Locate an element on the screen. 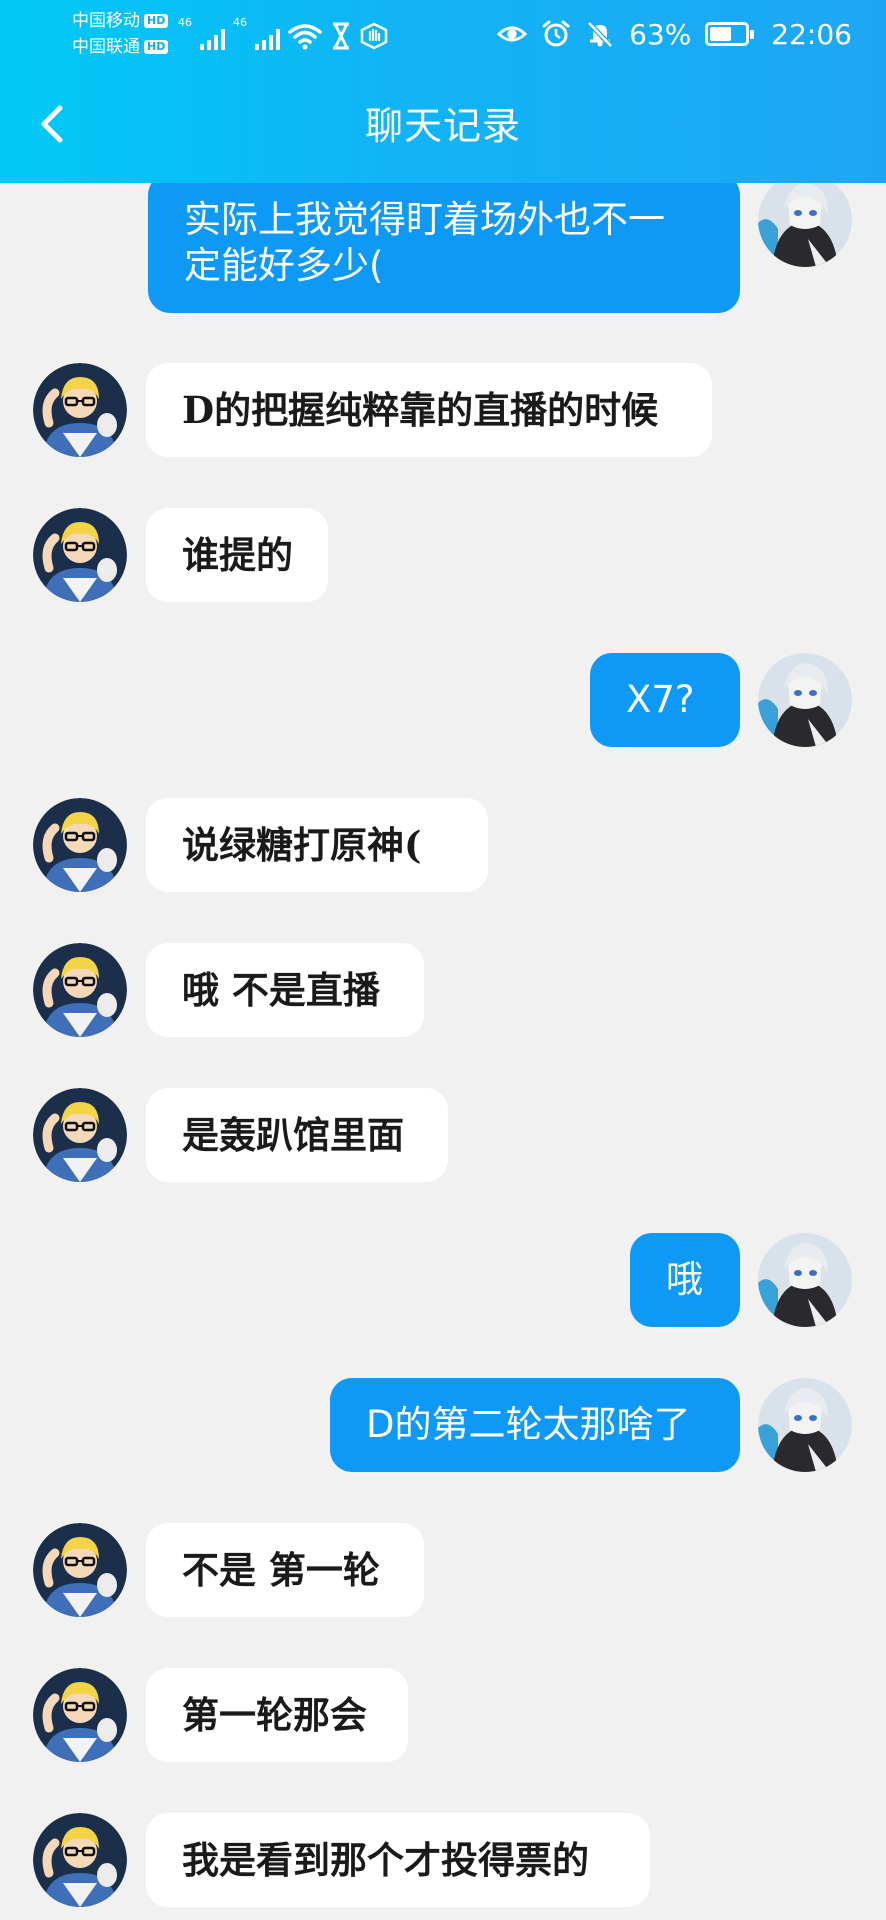 This screenshot has height=1920, width=886. incoming-message-bubble: 不是 第一轮 is located at coordinates (285, 1570).